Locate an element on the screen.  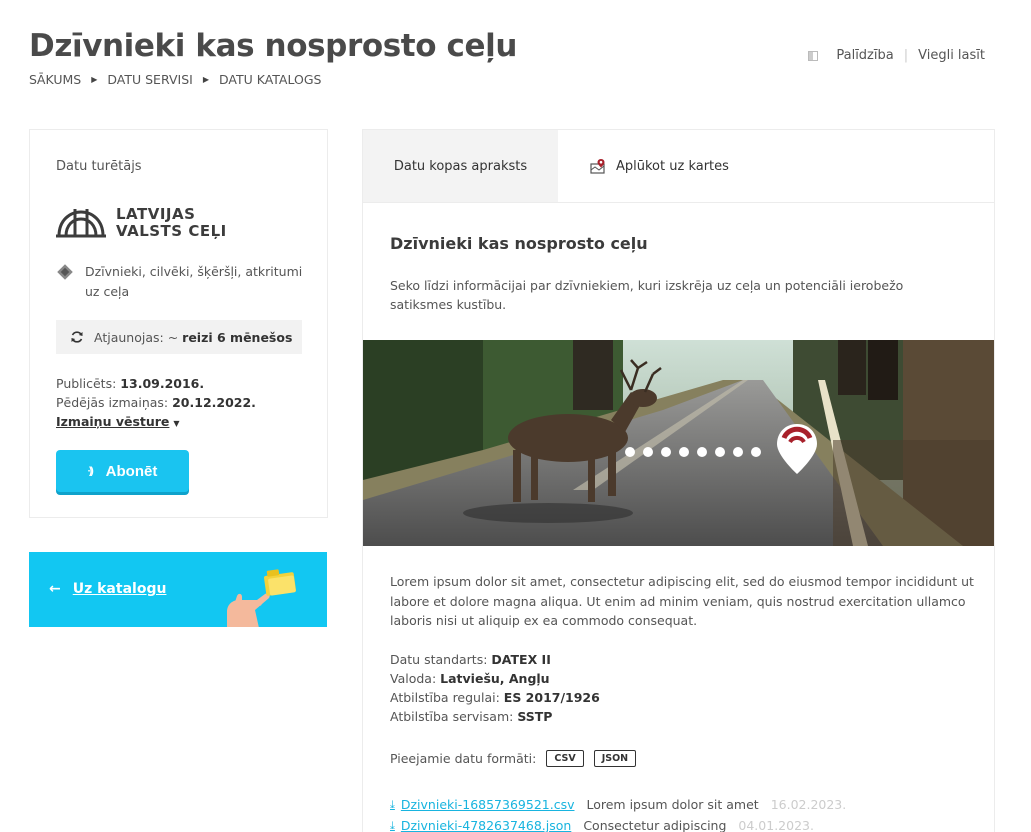
hand-folder-icon is located at coordinates (261, 598).